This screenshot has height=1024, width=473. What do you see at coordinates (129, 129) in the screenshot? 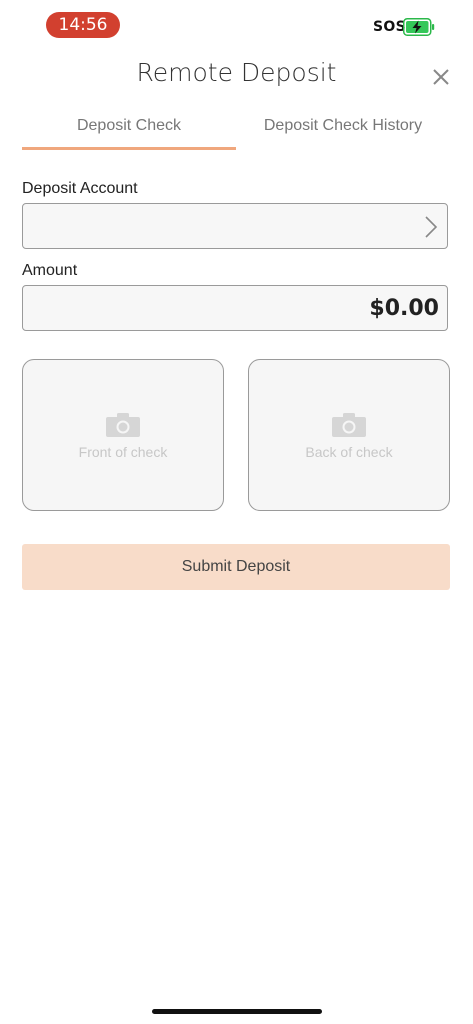
I see `tab-deposit-check: Deposit Check` at bounding box center [129, 129].